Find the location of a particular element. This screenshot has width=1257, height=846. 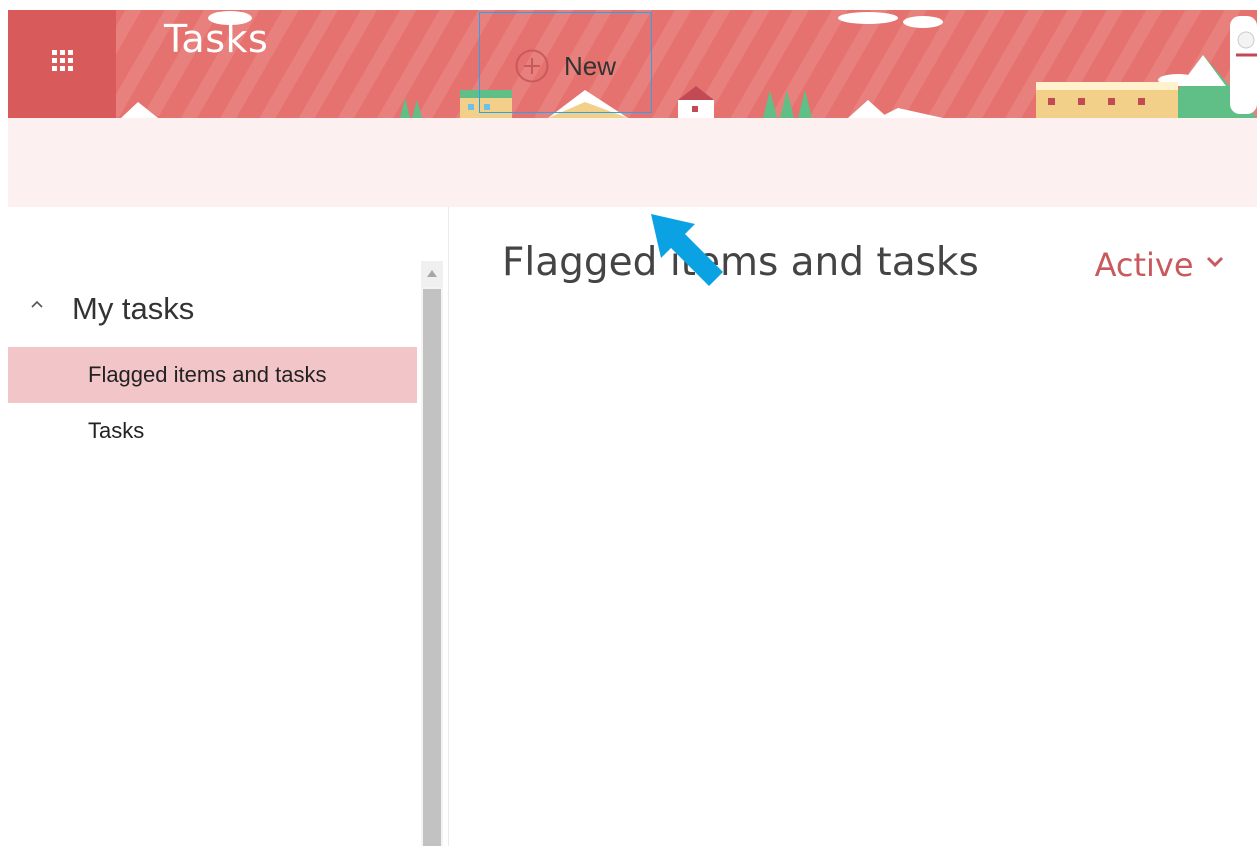

new-task-button: New is located at coordinates (565, 62).